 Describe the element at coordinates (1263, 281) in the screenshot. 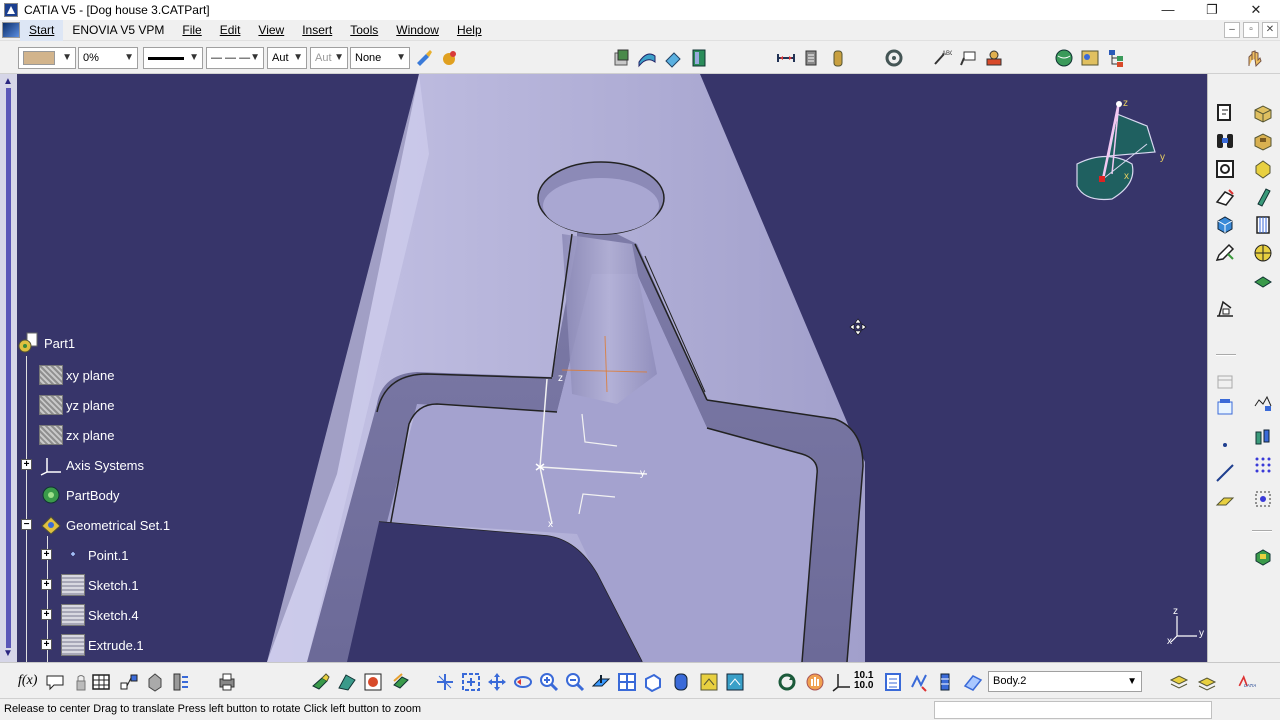

I see `thickness-icon` at that location.